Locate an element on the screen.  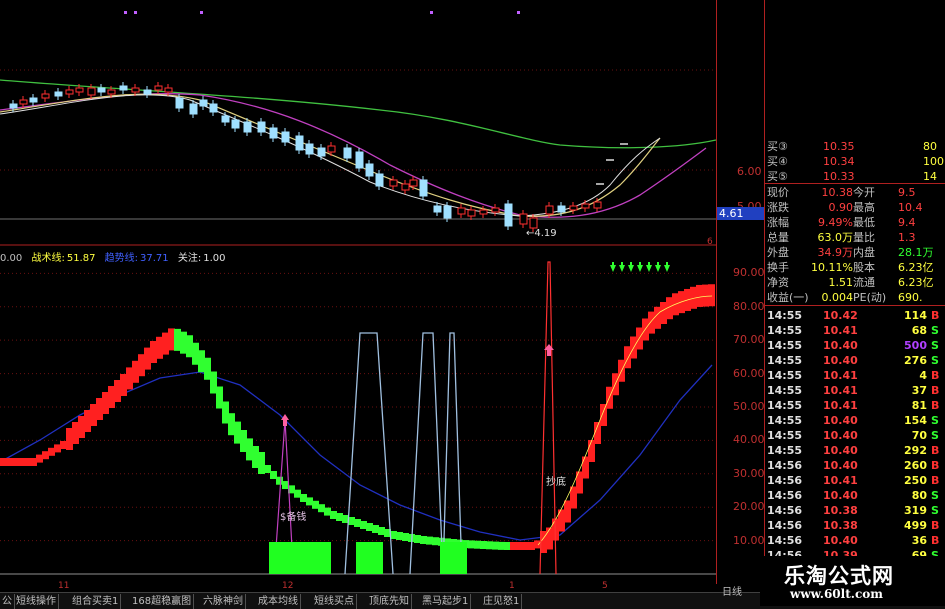
watermark-title: 乐淘公式网 is located at coordinates (839, 576).